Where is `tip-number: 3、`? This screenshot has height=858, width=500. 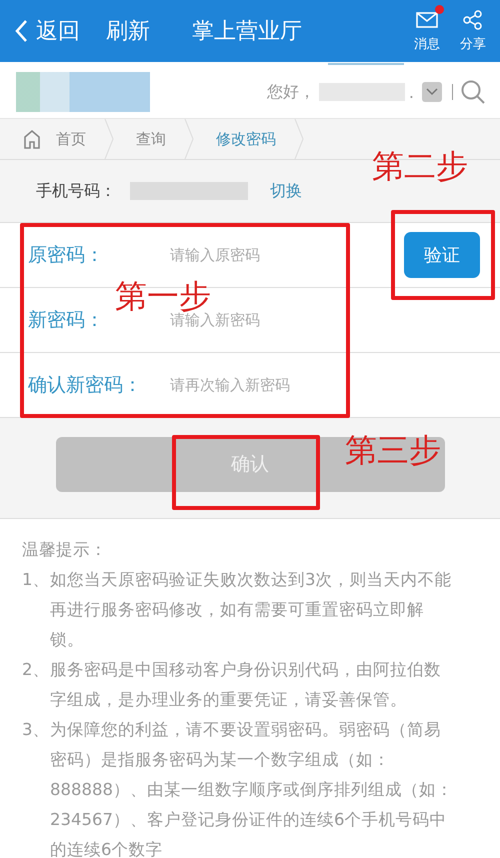
tip-number: 3、 is located at coordinates (36, 730).